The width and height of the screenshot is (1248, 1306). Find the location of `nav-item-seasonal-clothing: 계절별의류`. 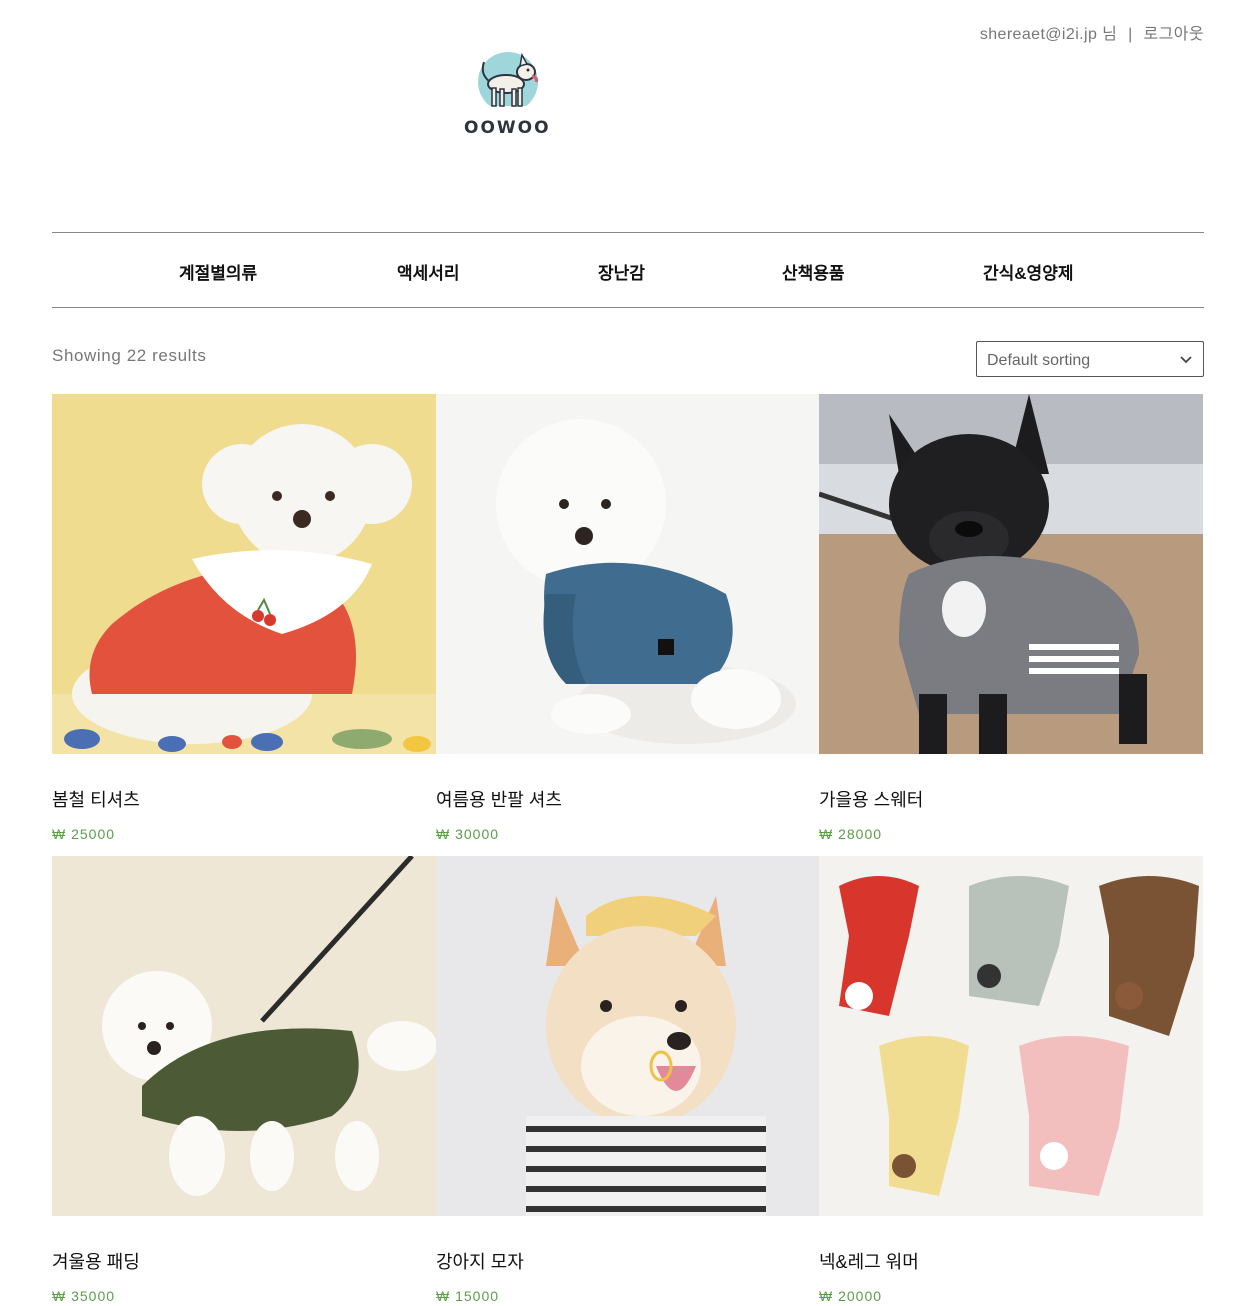

nav-item-seasonal-clothing: 계절별의류 is located at coordinates (218, 271).